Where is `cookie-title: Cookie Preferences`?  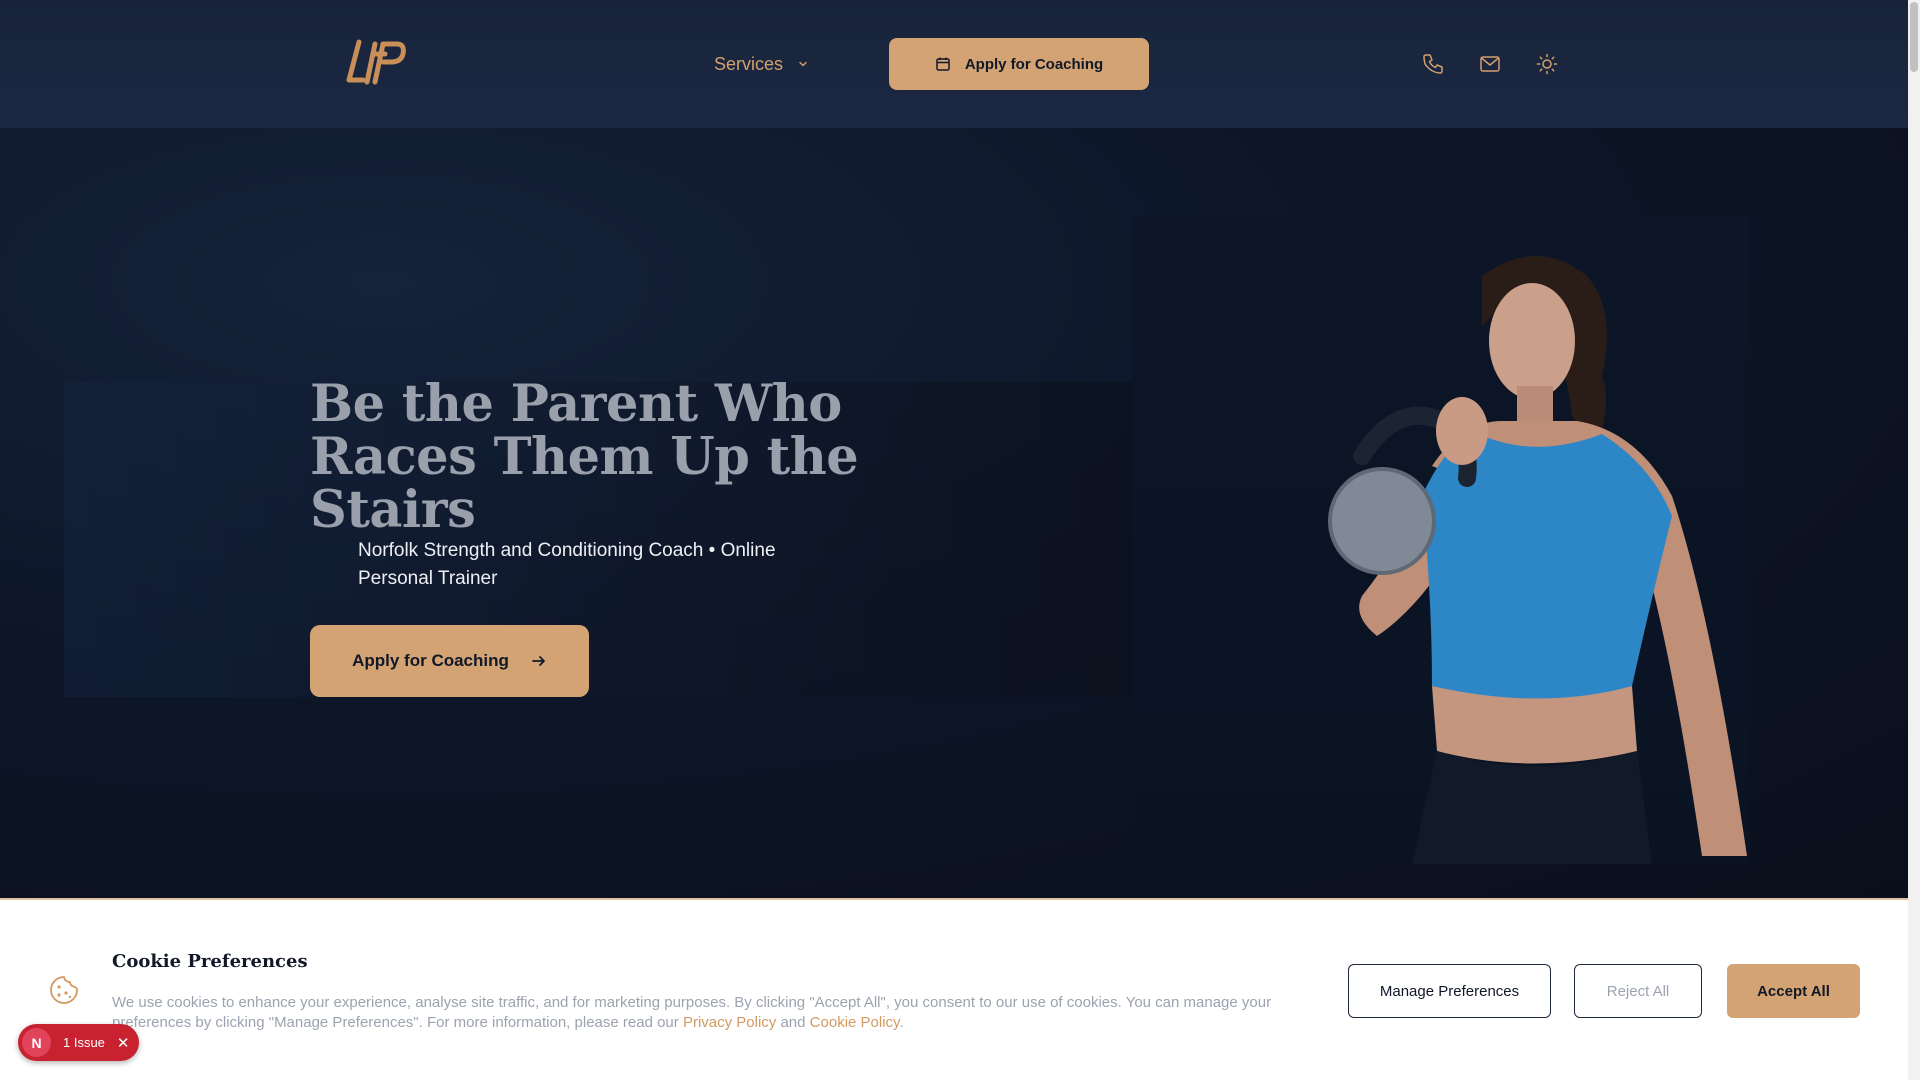 cookie-title: Cookie Preferences is located at coordinates (210, 961).